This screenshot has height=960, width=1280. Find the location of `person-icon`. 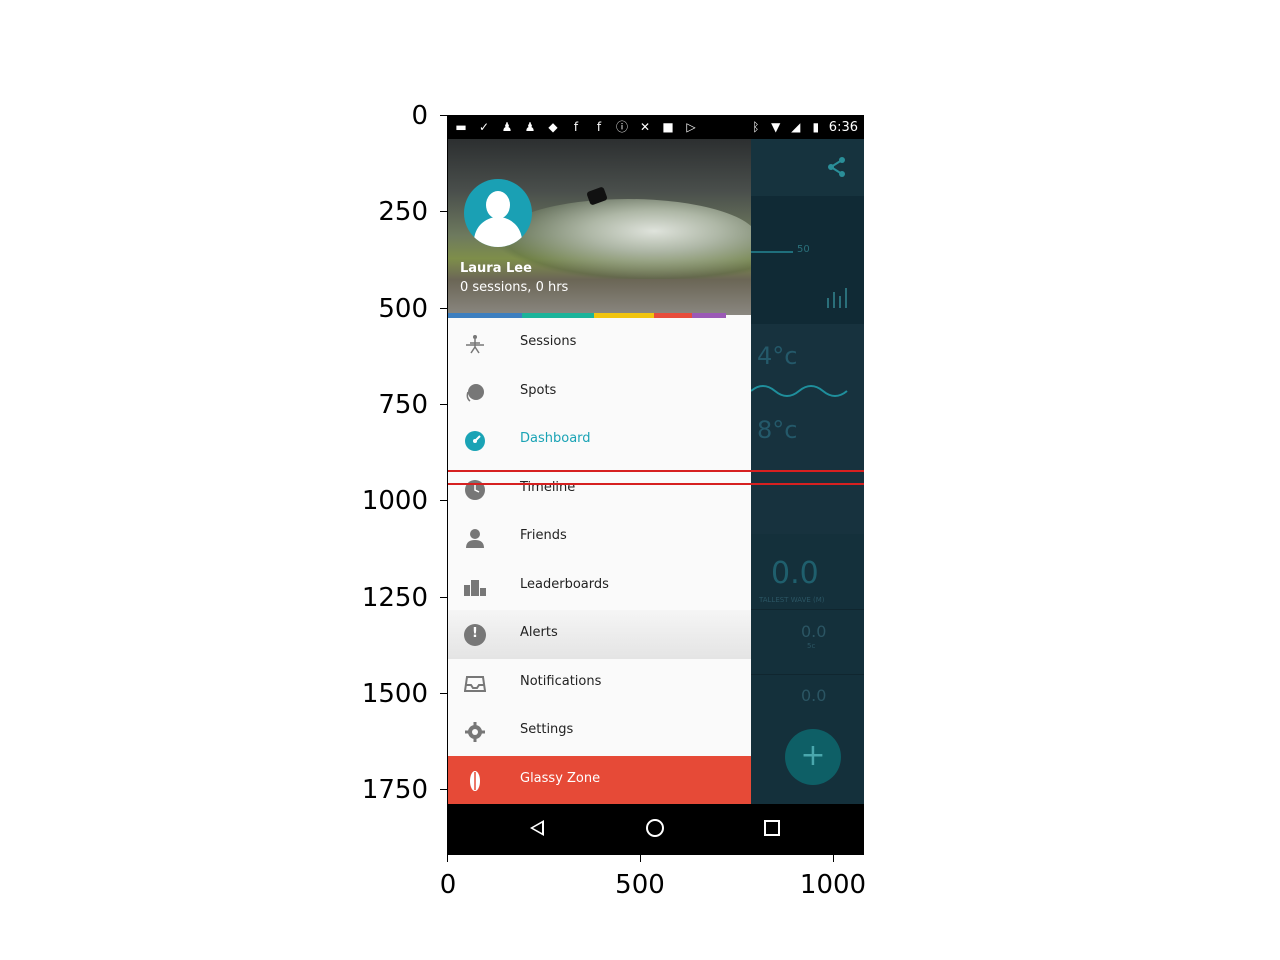

person-icon is located at coordinates (475, 538).